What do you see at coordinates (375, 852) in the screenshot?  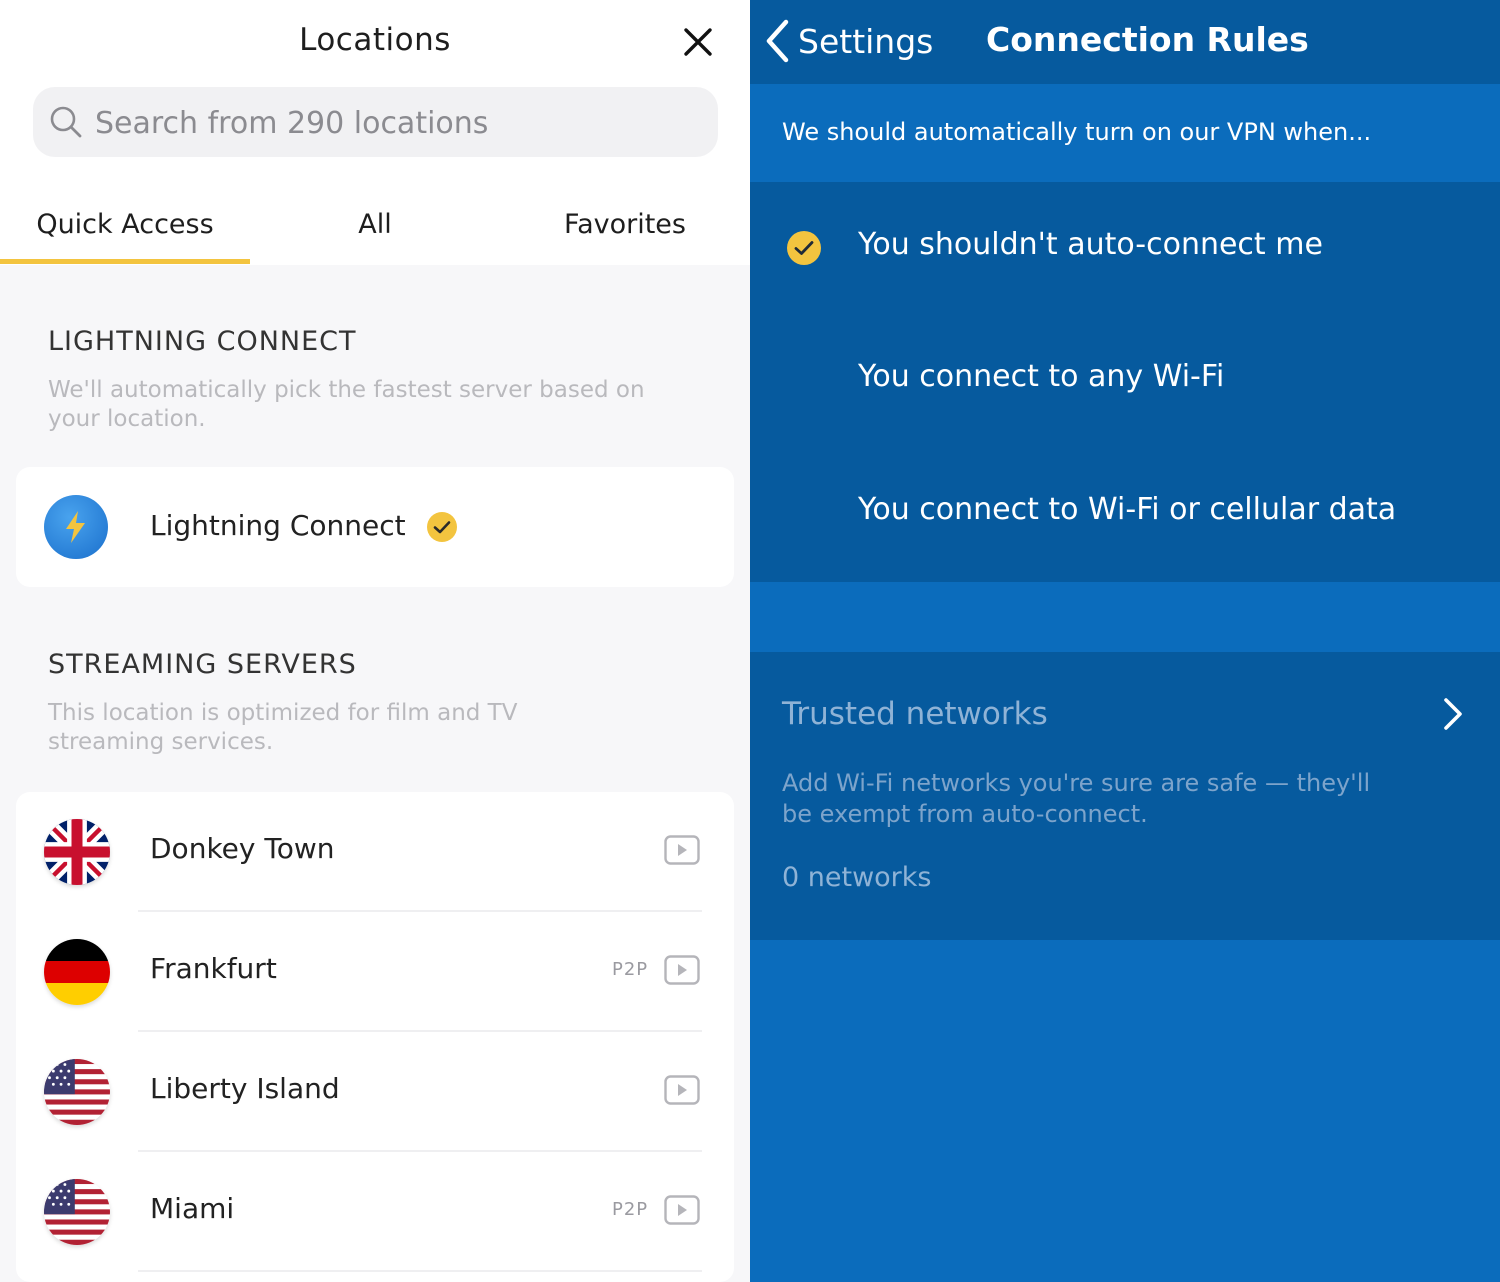 I see `server-row-donkey-town: Donkey Town` at bounding box center [375, 852].